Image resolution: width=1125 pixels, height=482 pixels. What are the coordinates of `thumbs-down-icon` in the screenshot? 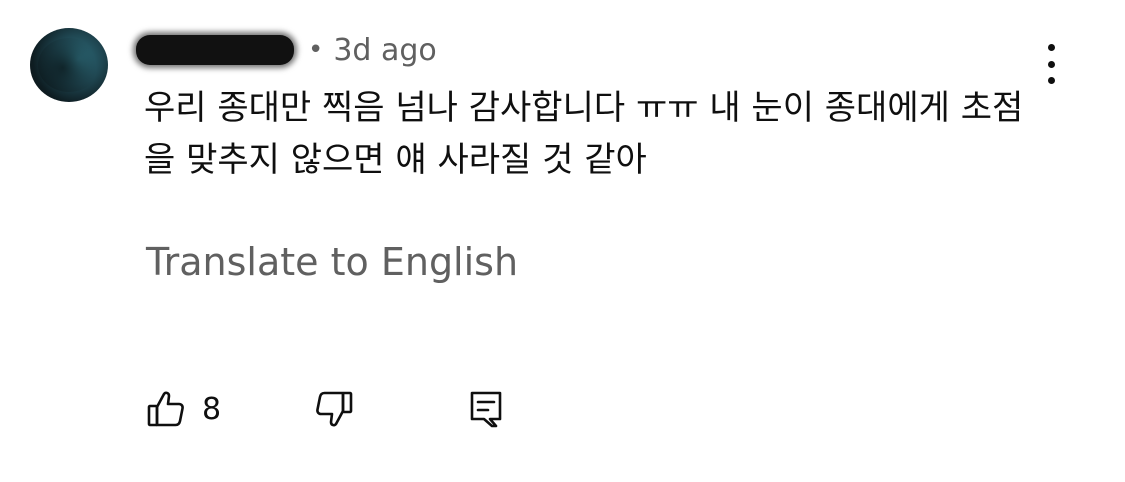 It's located at (334, 409).